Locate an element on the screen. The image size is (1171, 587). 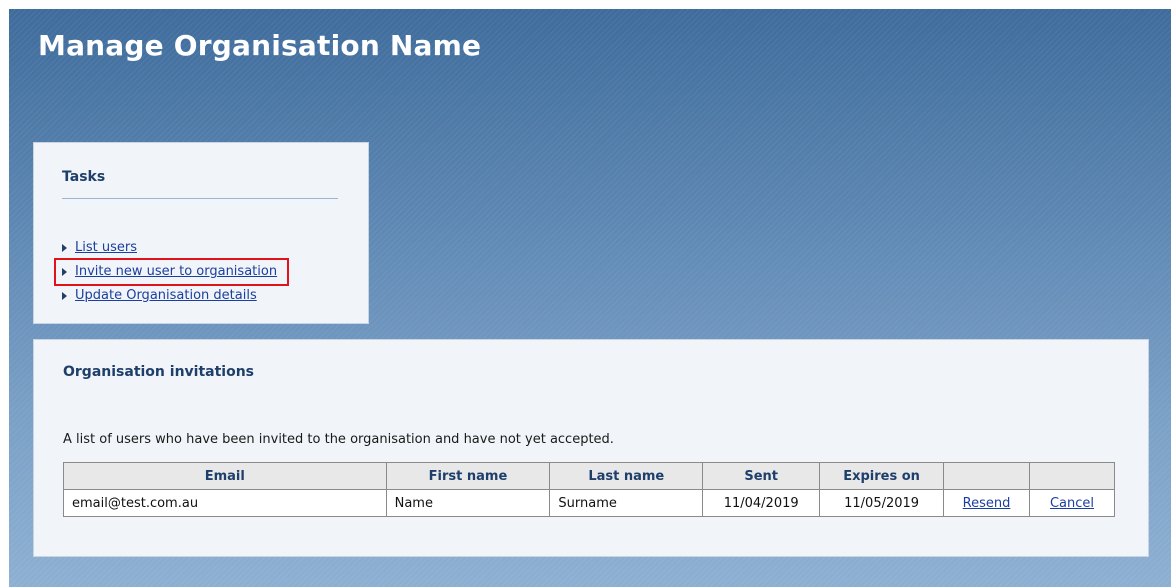
column-header-email: Email is located at coordinates (225, 476).